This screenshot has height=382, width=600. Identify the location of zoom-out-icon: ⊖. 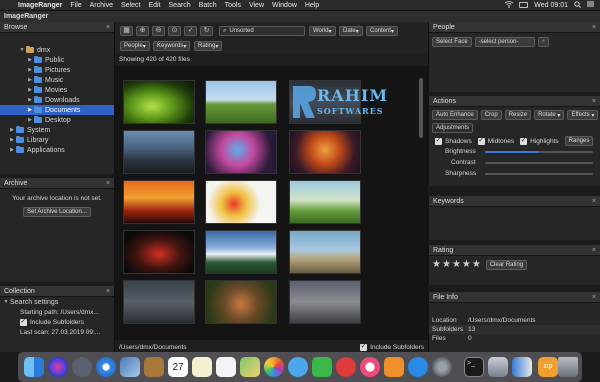
(158, 31).